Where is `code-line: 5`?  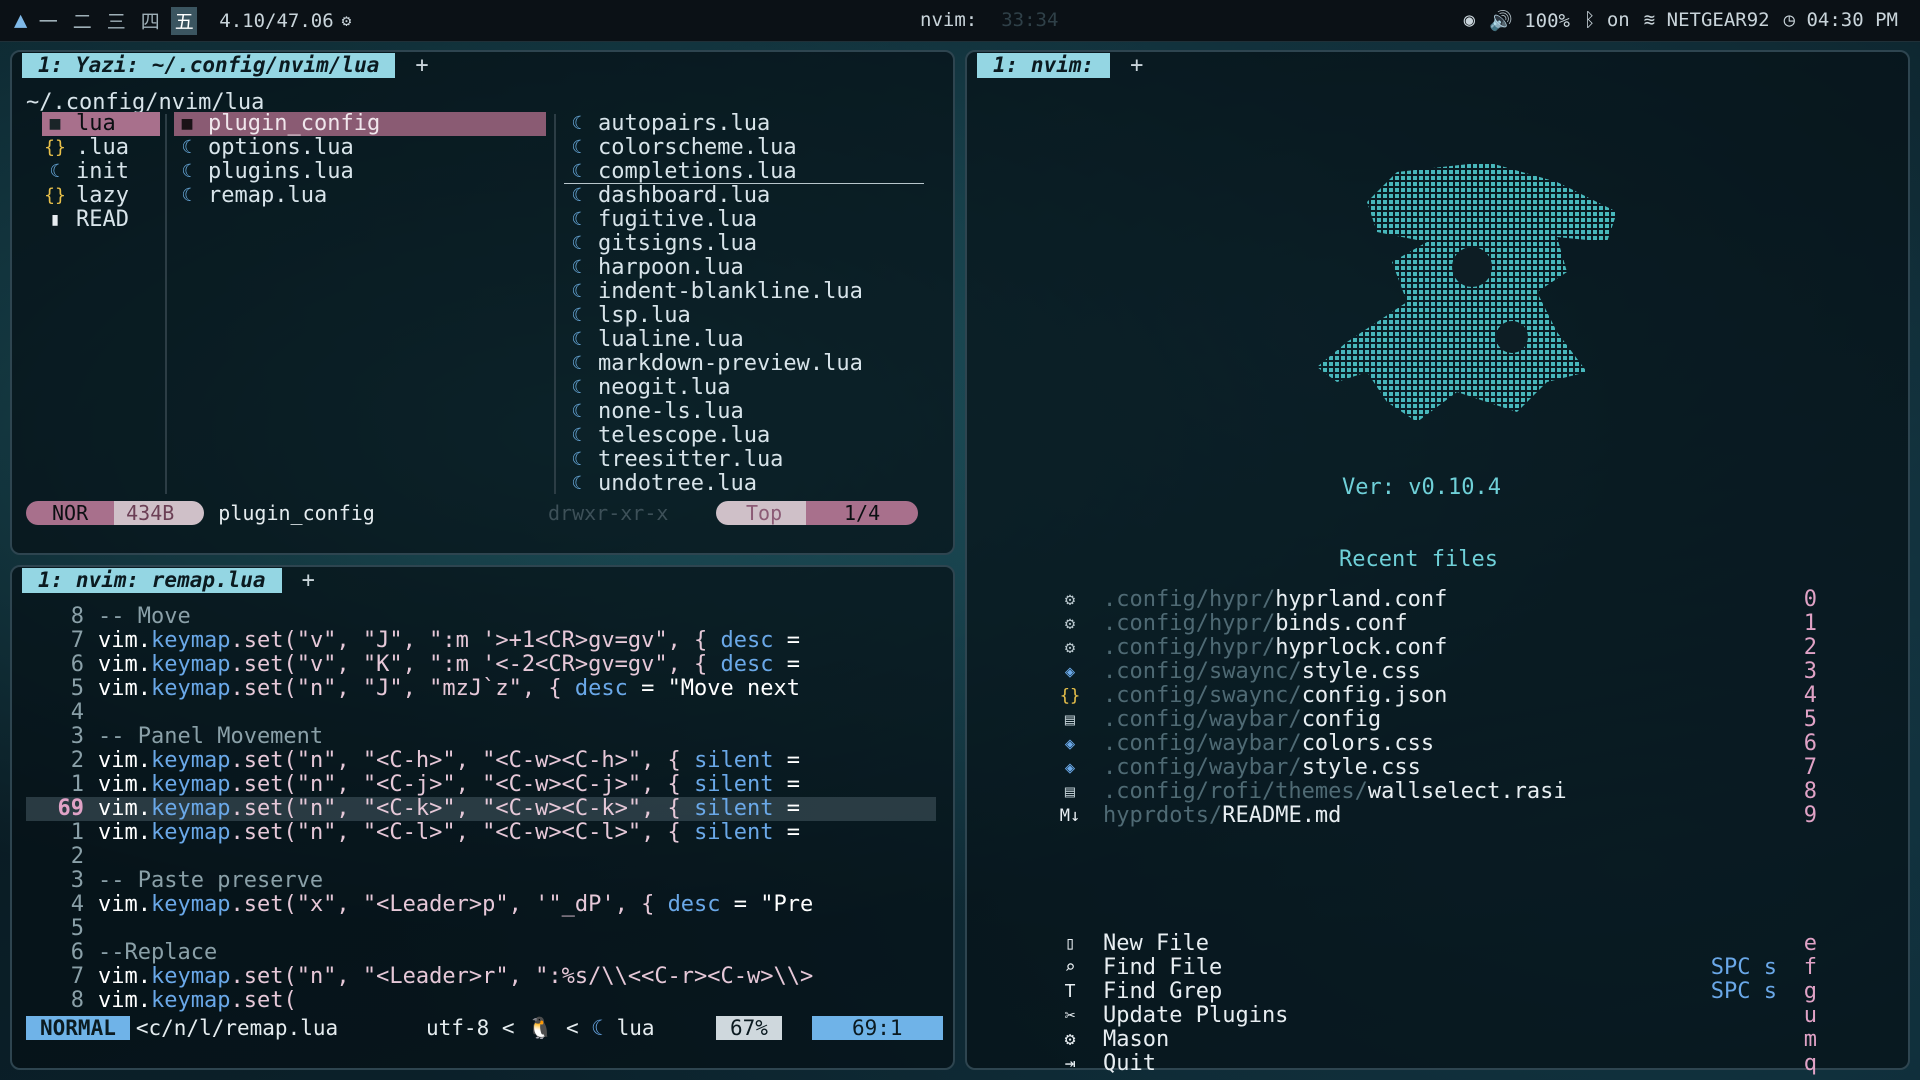
code-line: 5 is located at coordinates (481, 929).